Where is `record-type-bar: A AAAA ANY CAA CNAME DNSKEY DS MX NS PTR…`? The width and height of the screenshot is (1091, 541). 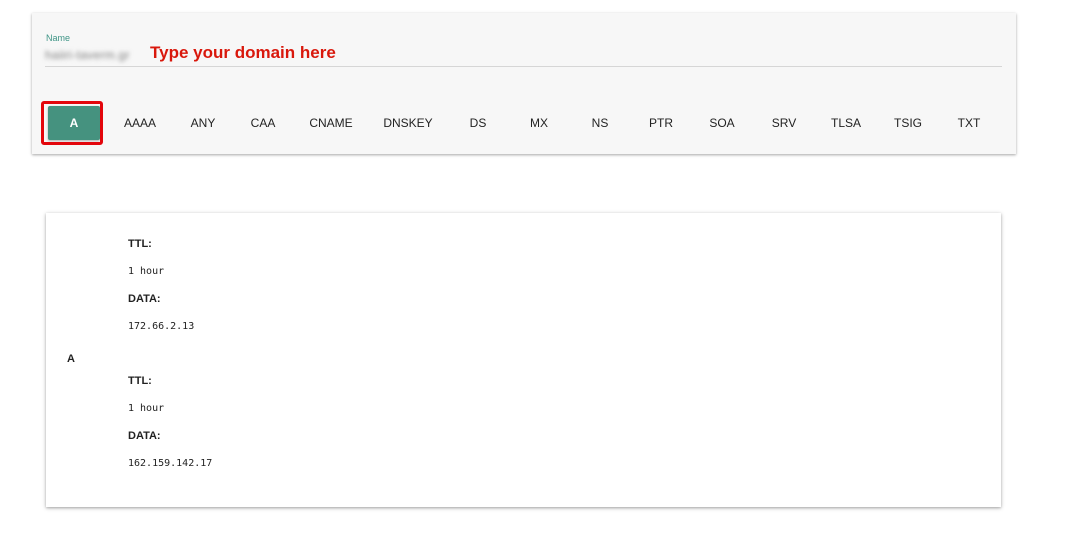
record-type-bar: A AAAA ANY CAA CNAME DNSKEY DS MX NS PTR… is located at coordinates (524, 125).